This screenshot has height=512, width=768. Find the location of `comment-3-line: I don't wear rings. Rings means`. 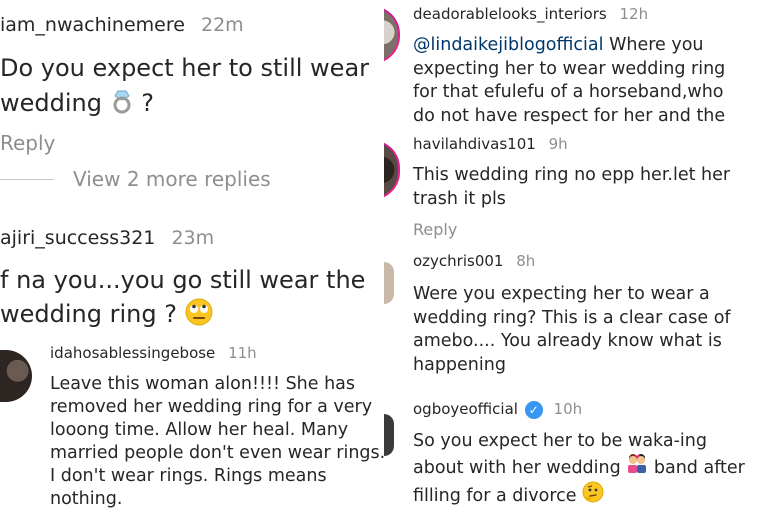

comment-3-line: I don't wear rings. Rings means is located at coordinates (188, 476).